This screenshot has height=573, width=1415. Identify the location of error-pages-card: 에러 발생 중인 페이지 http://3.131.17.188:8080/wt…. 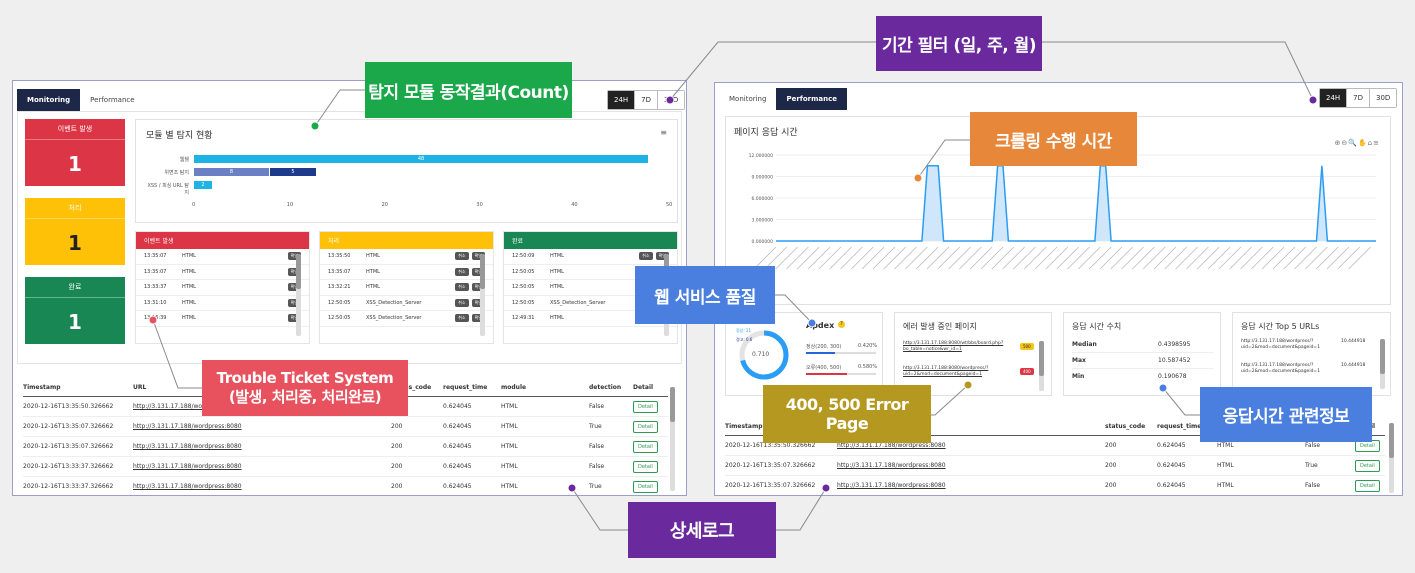
(973, 354).